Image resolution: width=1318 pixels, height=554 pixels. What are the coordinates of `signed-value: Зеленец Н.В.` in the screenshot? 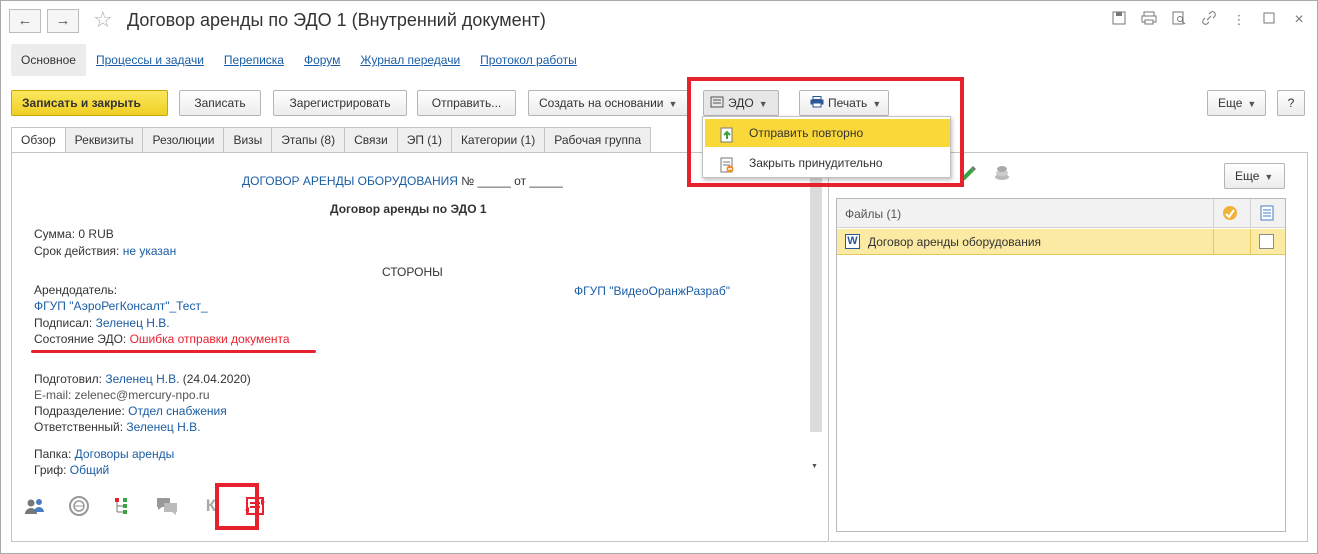 It's located at (133, 323).